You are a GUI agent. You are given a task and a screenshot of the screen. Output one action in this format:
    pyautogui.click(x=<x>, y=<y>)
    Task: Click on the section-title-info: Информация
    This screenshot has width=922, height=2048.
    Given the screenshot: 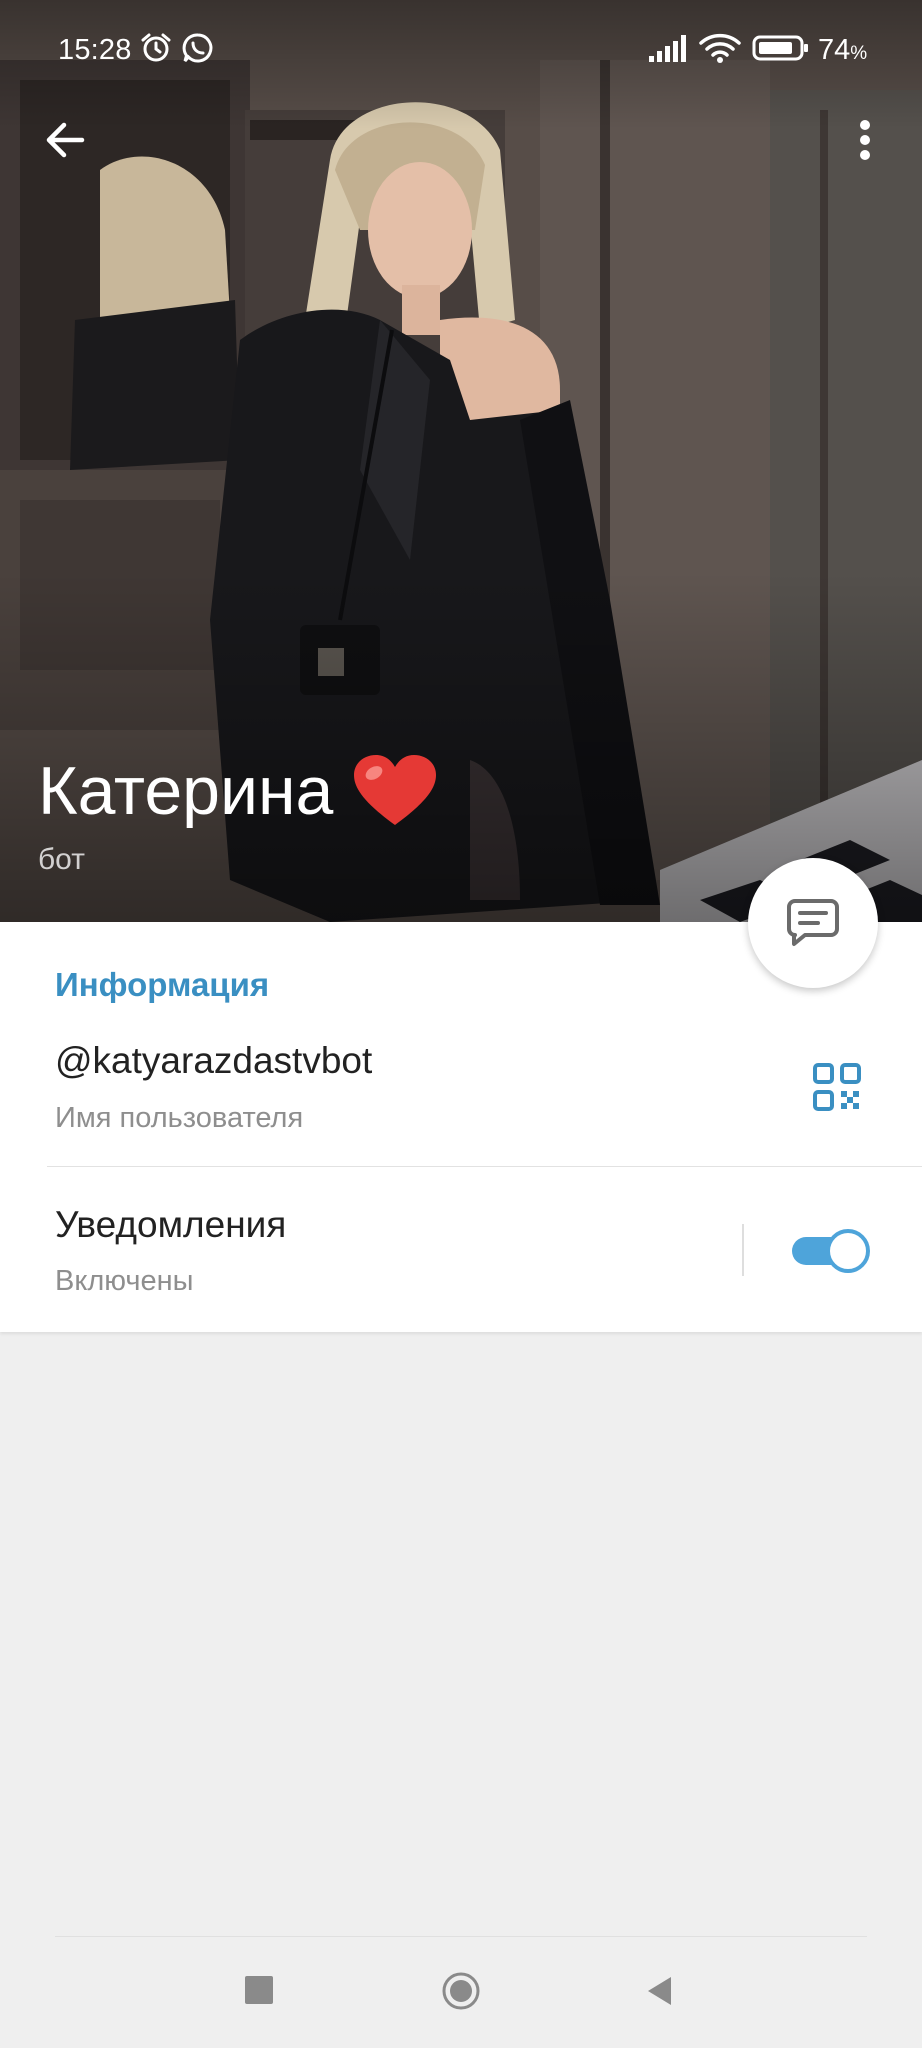 What is the action you would take?
    pyautogui.click(x=162, y=984)
    